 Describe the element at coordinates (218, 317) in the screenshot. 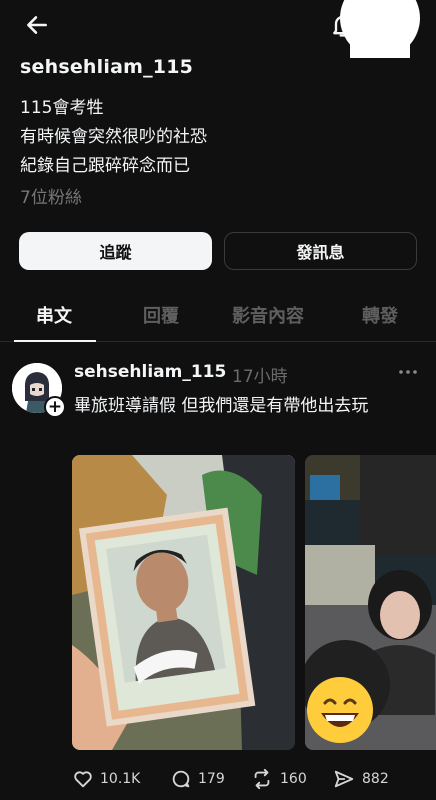

I see `profile-tabs: 串文 回覆 影音內容 轉發` at that location.